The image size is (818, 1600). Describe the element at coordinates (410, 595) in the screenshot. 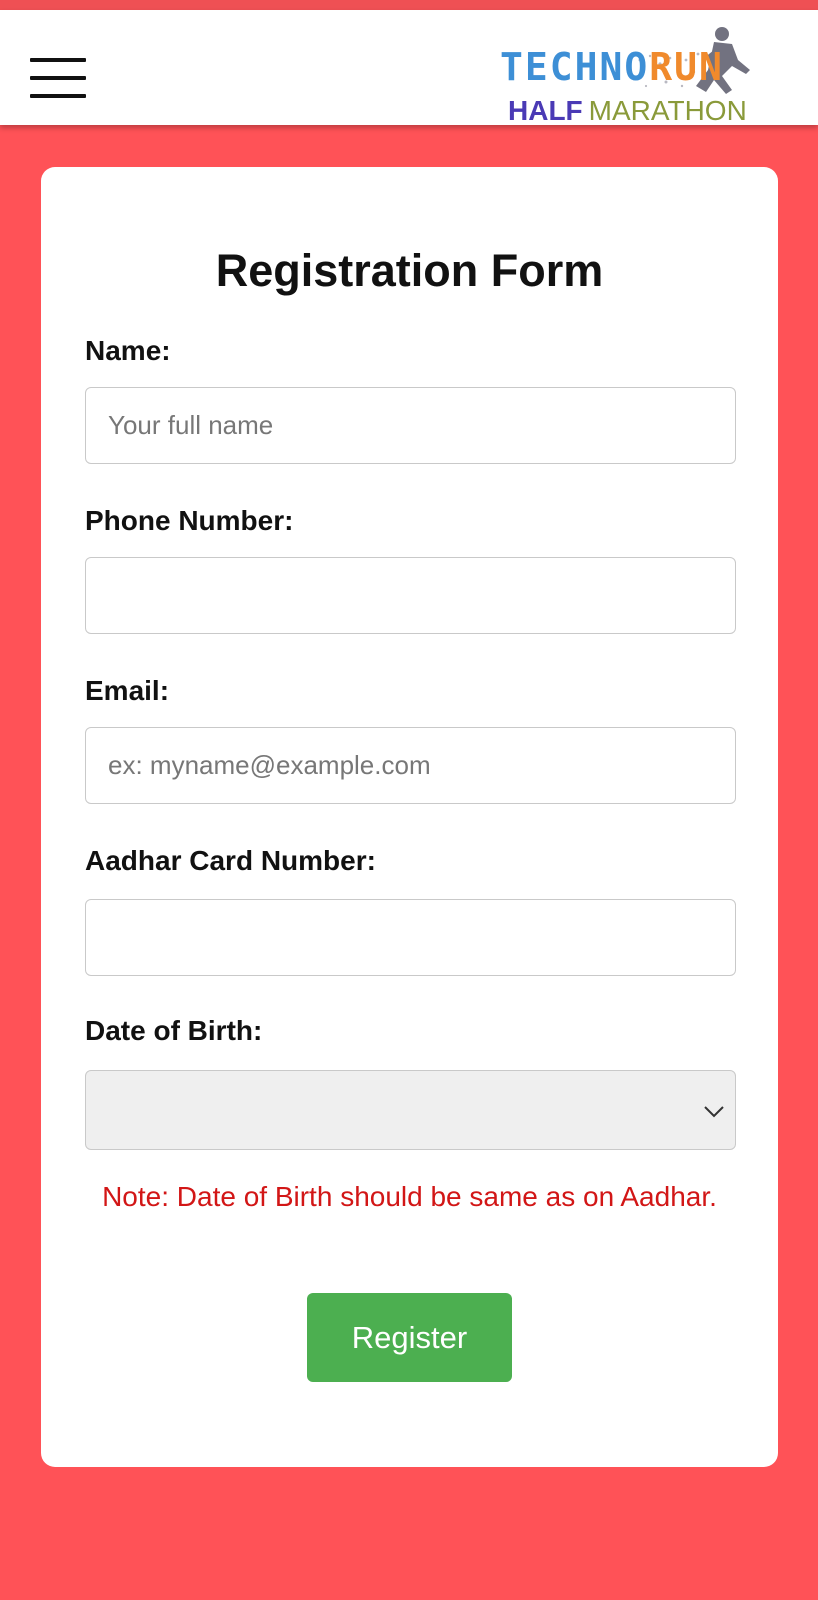

I see `phone-input` at that location.